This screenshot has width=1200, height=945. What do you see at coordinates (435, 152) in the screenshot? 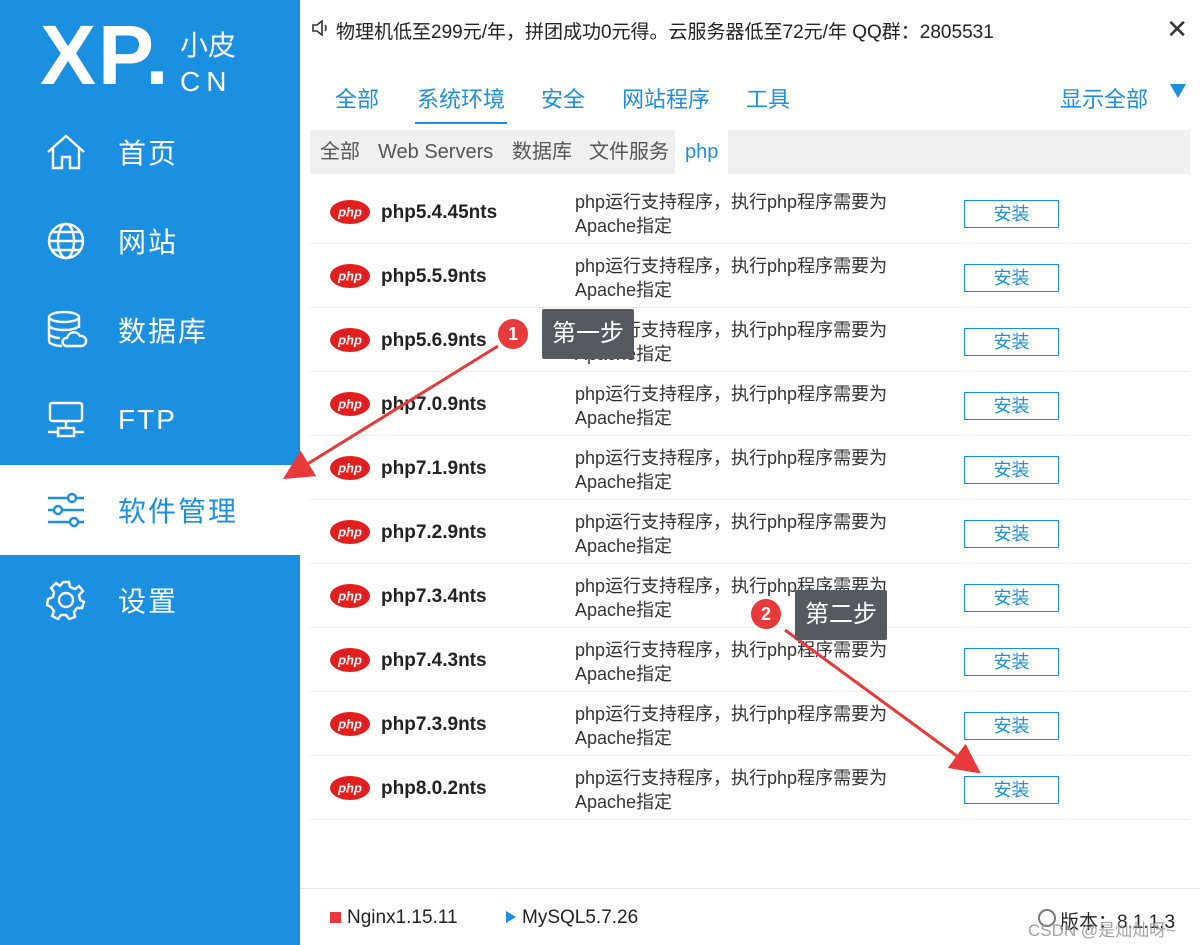
I see `subtab-web-servers: Web Servers` at bounding box center [435, 152].